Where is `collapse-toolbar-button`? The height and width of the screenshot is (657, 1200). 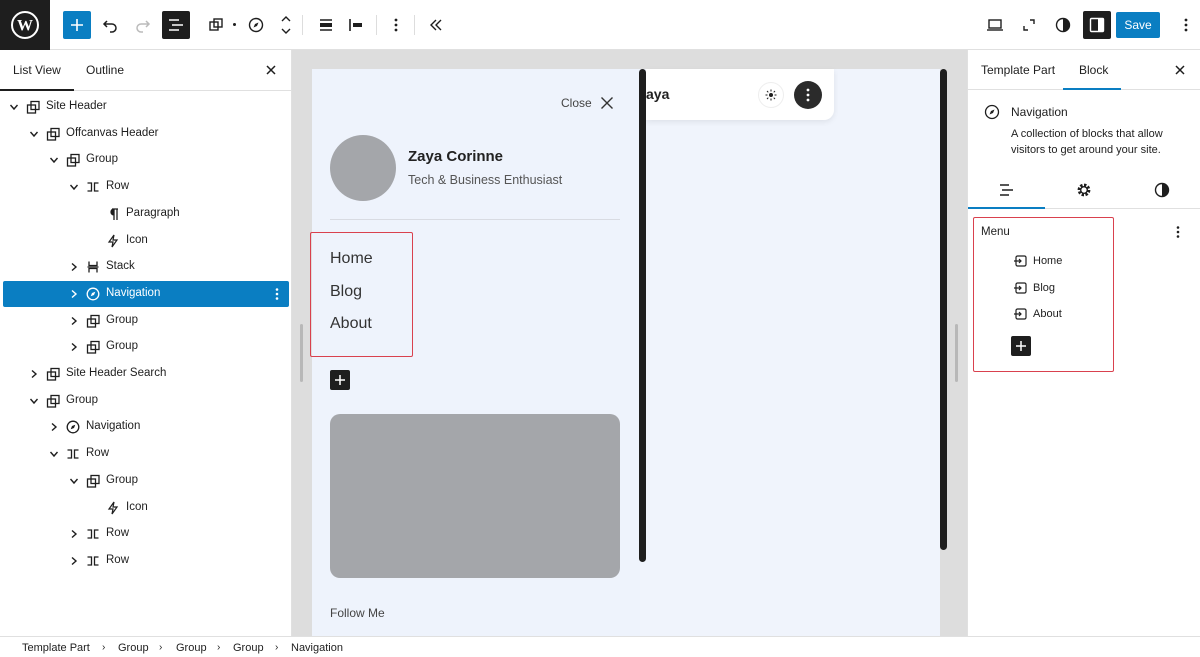 collapse-toolbar-button is located at coordinates (436, 25).